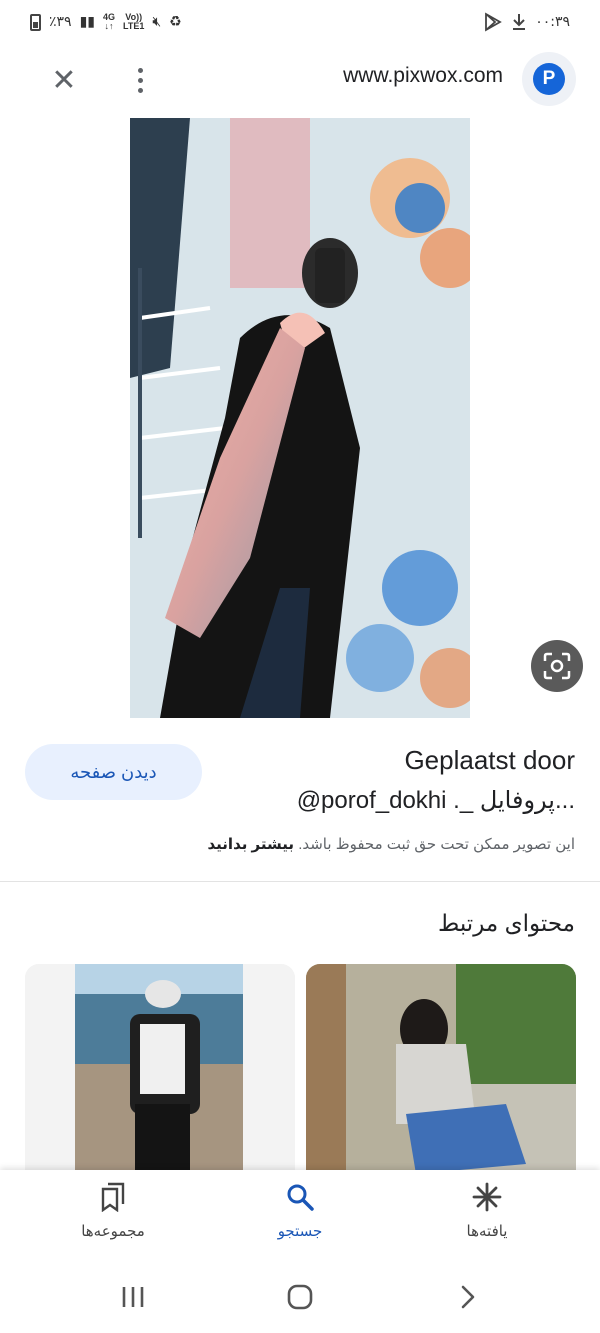 This screenshot has height=1333, width=600. I want to click on recent-apps-icon, so click(133, 1297).